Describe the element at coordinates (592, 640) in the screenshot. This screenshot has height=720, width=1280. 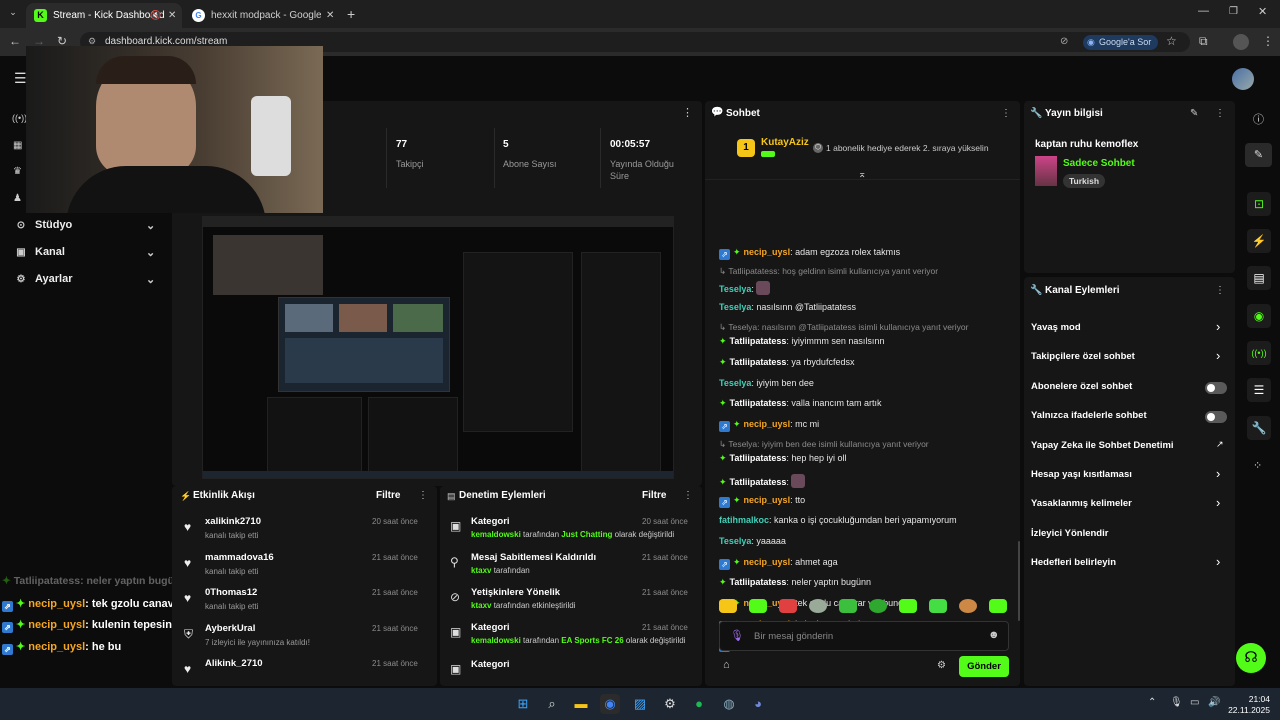
I see `detail-target: EA Sports FC 26` at that location.